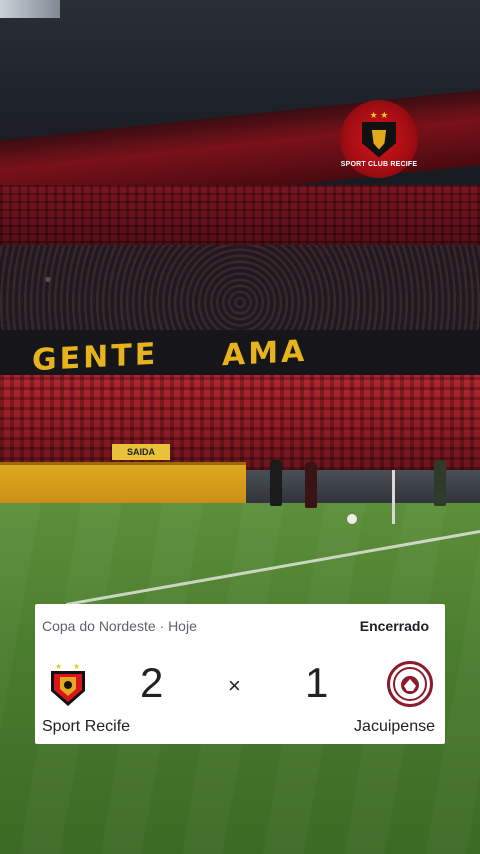  Describe the element at coordinates (123, 484) in the screenshot. I see `advertising-board` at that location.